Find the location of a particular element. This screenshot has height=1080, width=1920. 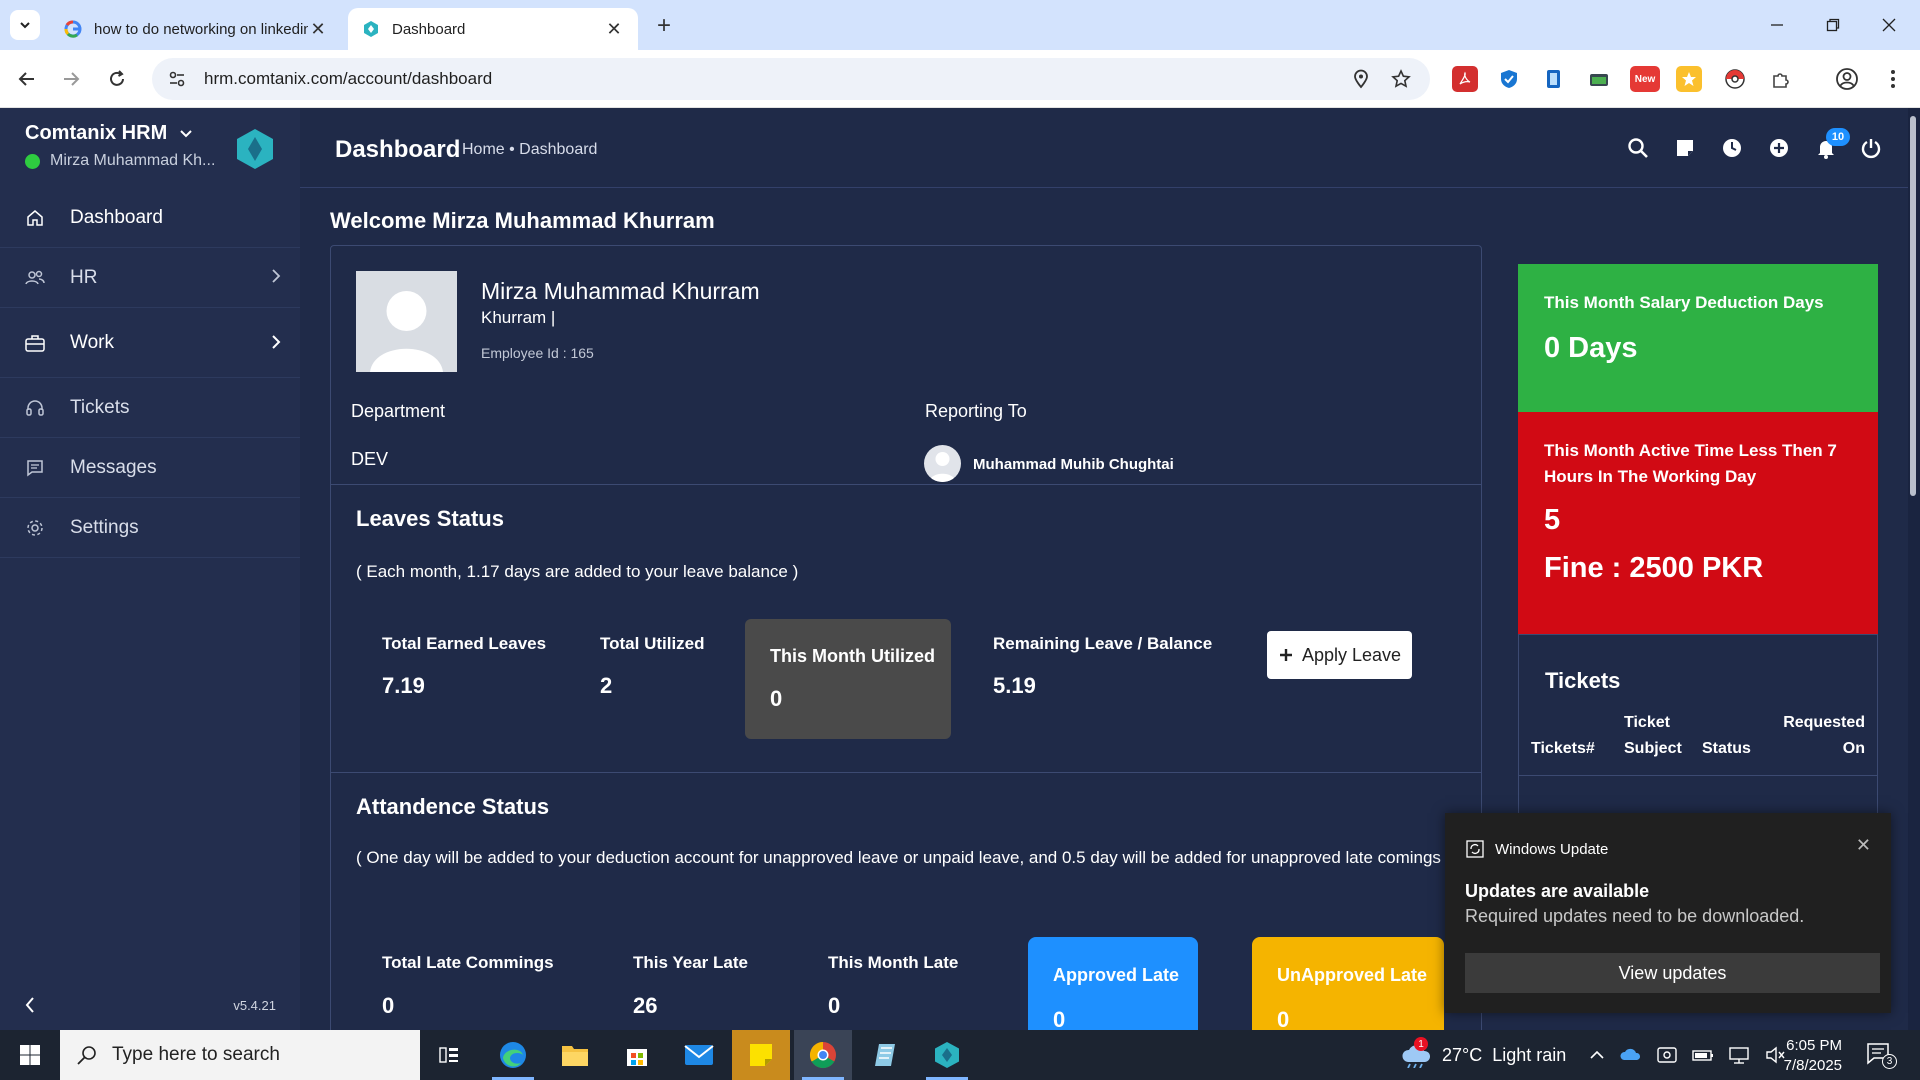

new-badge-icon: New is located at coordinates (1645, 79).